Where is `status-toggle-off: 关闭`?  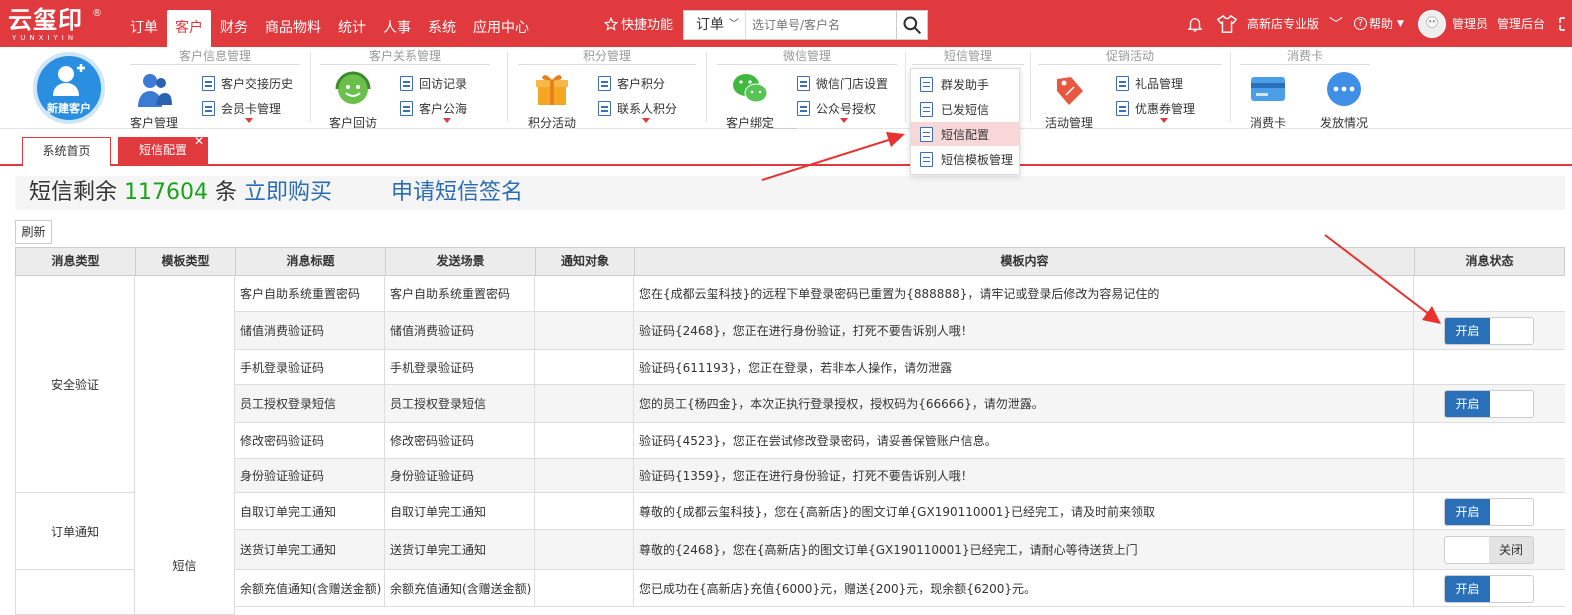
status-toggle-off: 关闭 is located at coordinates (1489, 550).